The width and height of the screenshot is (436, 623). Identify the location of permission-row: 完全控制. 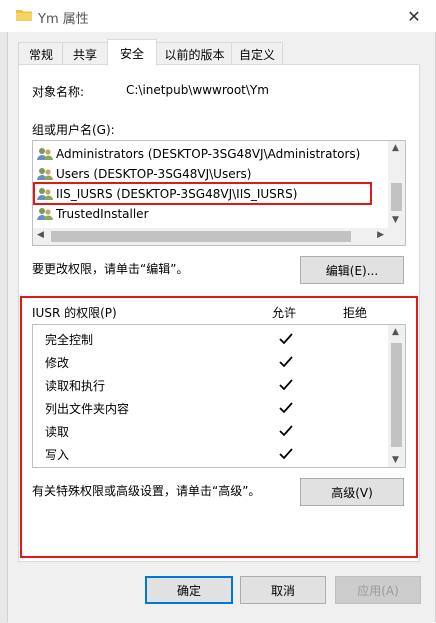
(69, 339).